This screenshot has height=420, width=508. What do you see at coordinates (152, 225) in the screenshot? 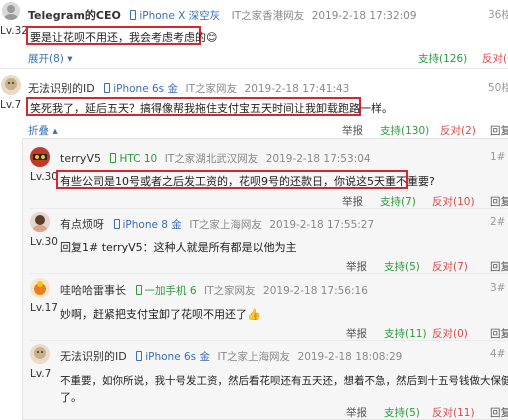
I see `device-label: iPhone 8 金` at bounding box center [152, 225].